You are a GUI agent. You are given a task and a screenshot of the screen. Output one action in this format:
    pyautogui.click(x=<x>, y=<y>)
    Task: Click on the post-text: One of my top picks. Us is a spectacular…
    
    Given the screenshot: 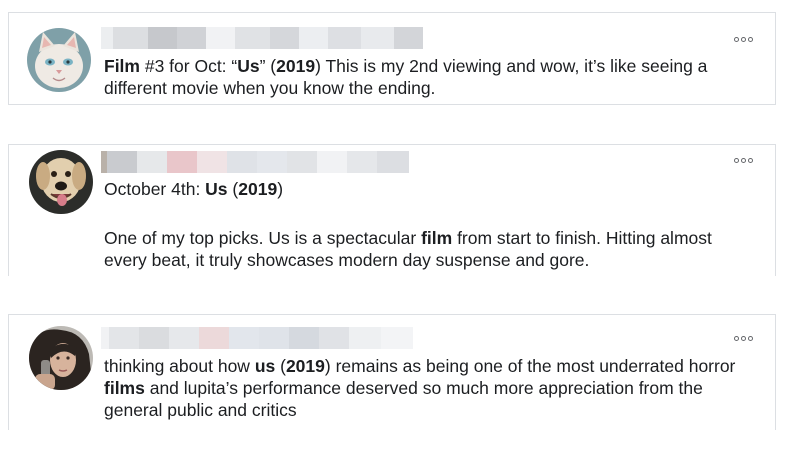 What is the action you would take?
    pyautogui.click(x=431, y=249)
    